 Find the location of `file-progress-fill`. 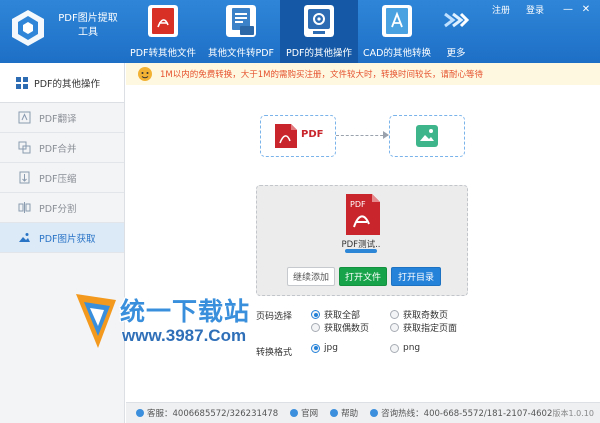

file-progress-fill is located at coordinates (361, 251).